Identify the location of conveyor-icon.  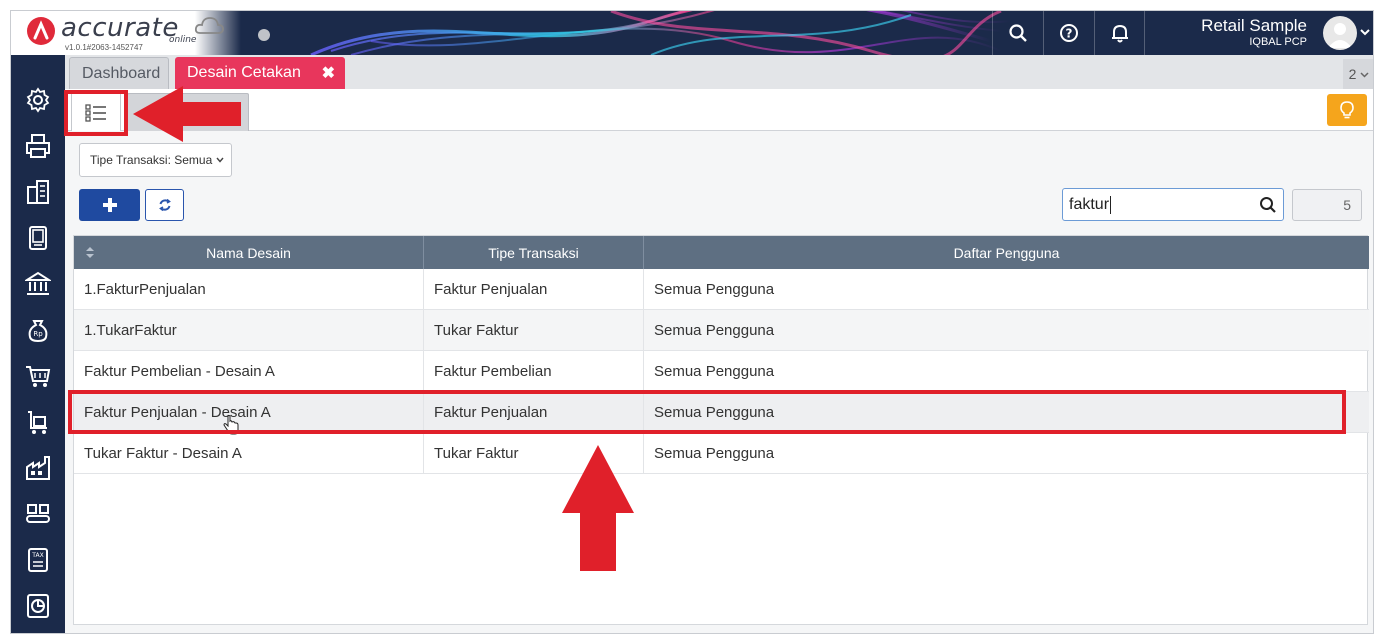
(38, 513).